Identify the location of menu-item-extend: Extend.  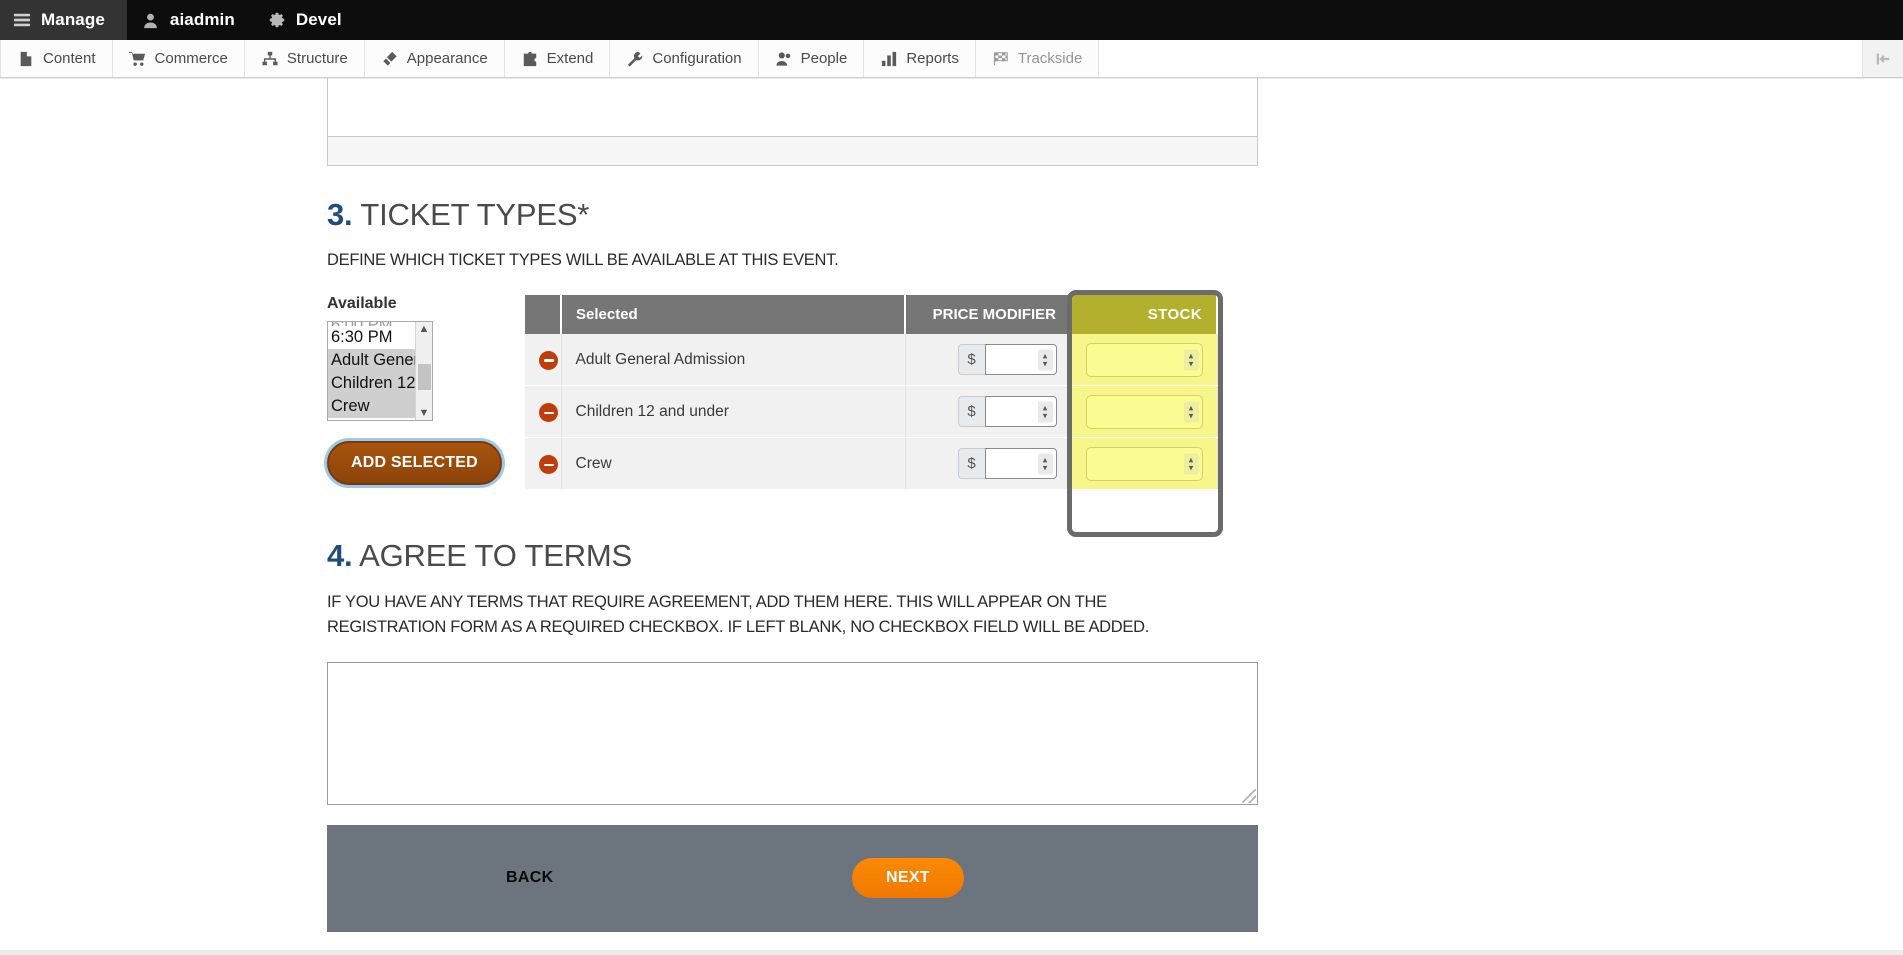
(557, 58).